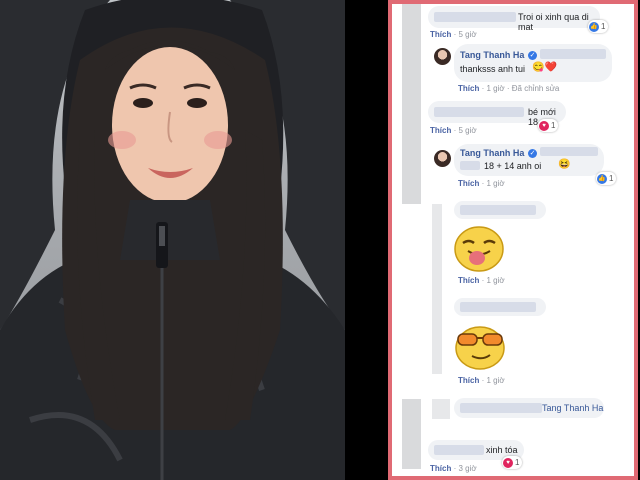  I want to click on comment-bubble: Tang Thanh Ha ✓ 18 + 14 anh oi 😆, so click(529, 160).